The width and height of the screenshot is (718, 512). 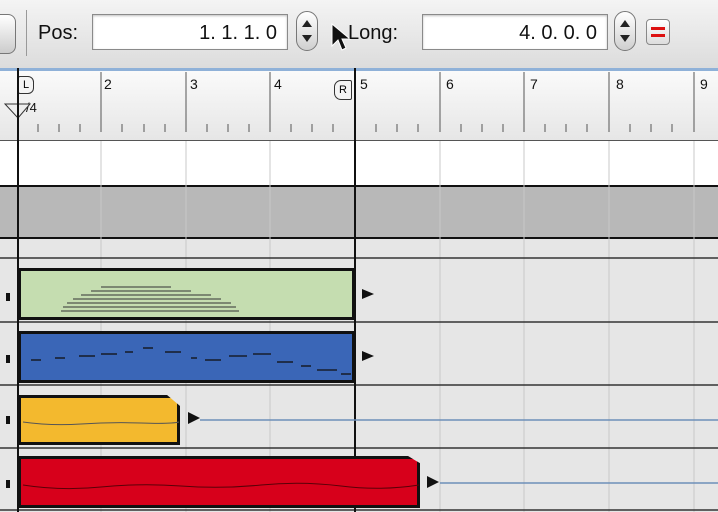 I want to click on audio-region-red, so click(x=219, y=482).